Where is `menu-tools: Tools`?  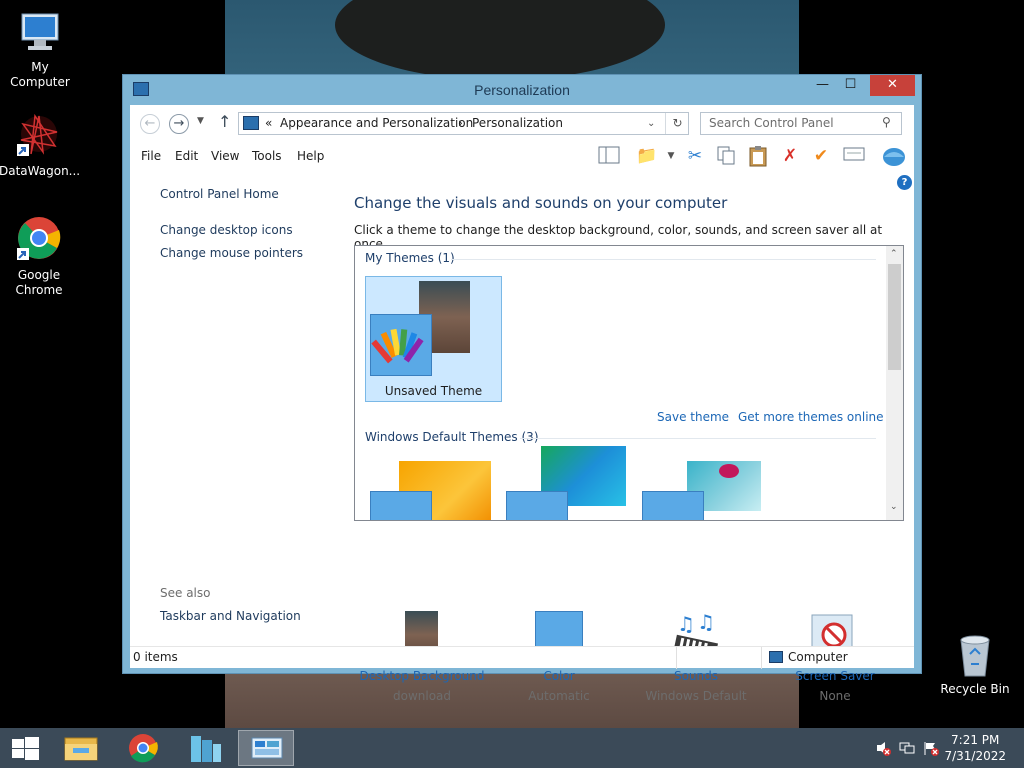
menu-tools: Tools is located at coordinates (267, 156).